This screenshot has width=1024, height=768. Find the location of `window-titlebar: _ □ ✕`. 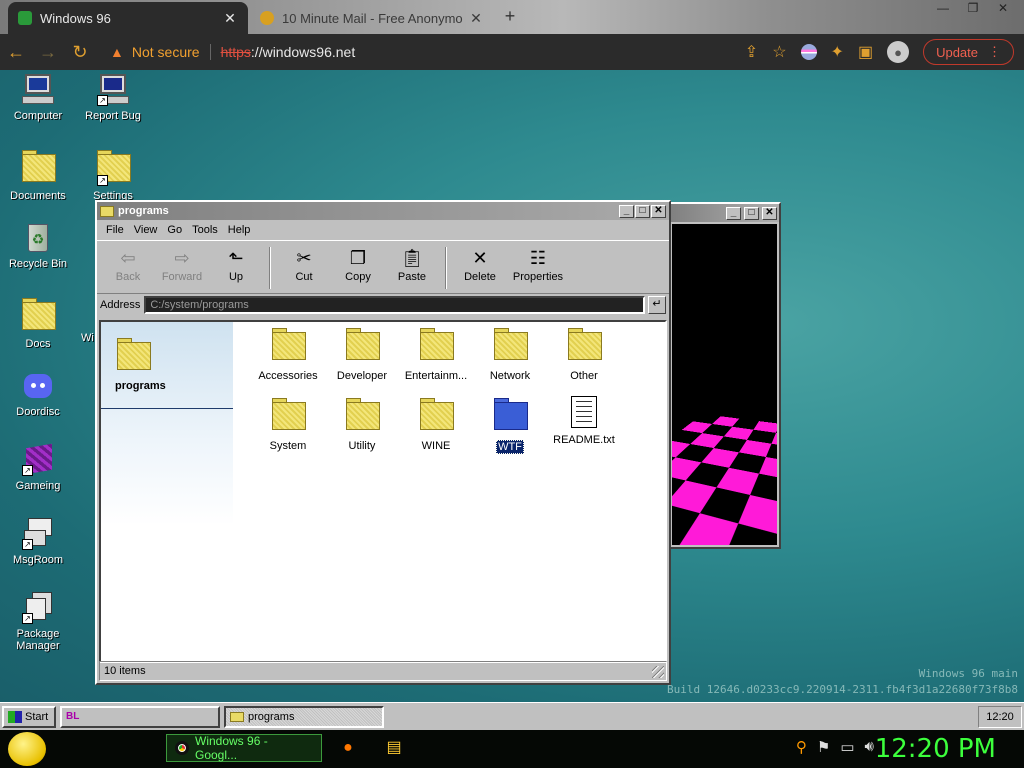

window-titlebar: _ □ ✕ is located at coordinates (724, 213).